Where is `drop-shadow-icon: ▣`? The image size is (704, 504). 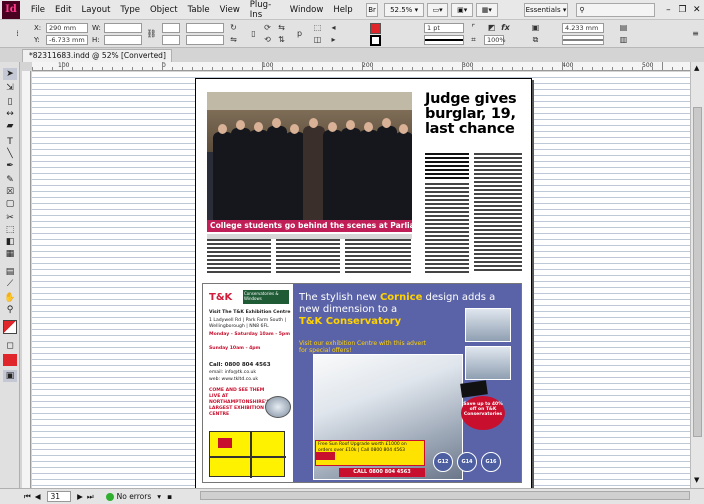 drop-shadow-icon: ▣ is located at coordinates (535, 27).